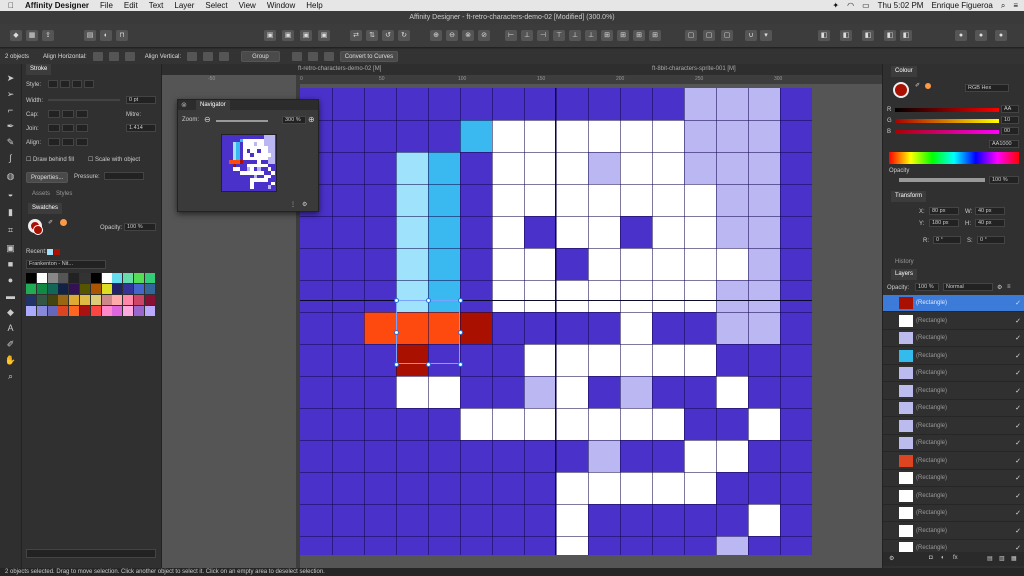 This screenshot has width=1024, height=576. Describe the element at coordinates (39, 69) in the screenshot. I see `stroke-tab: Stroke` at that location.